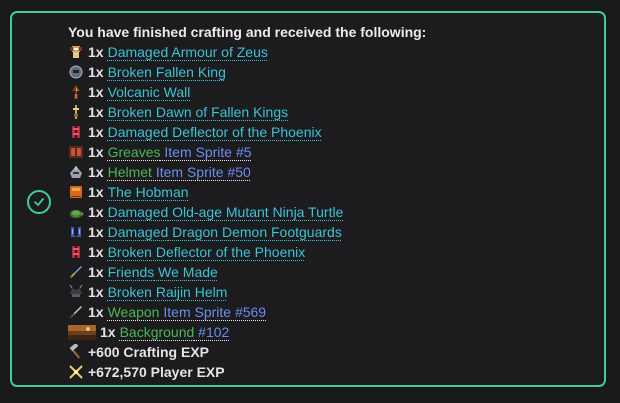 The image size is (620, 403). Describe the element at coordinates (179, 172) in the screenshot. I see `item-link: Helmet Item Sprite #50` at that location.